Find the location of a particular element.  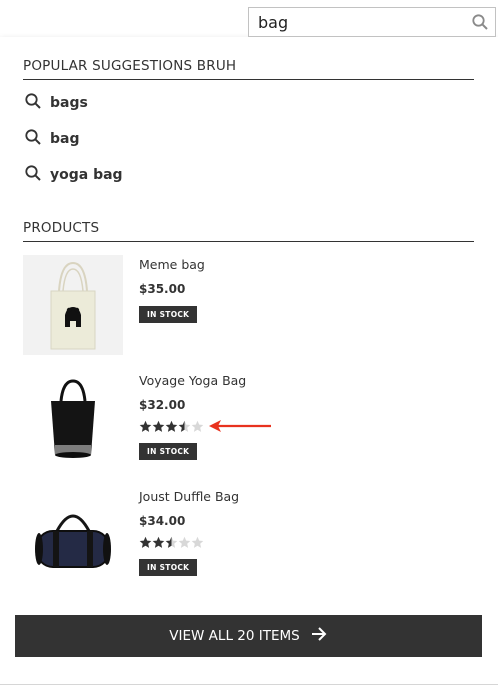

suggestion-item: bags is located at coordinates (56, 103).